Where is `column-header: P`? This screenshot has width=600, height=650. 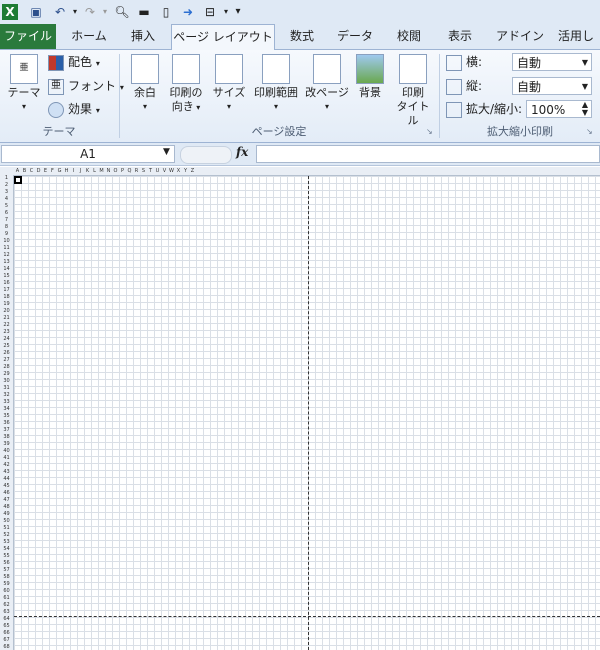 column-header: P is located at coordinates (122, 171).